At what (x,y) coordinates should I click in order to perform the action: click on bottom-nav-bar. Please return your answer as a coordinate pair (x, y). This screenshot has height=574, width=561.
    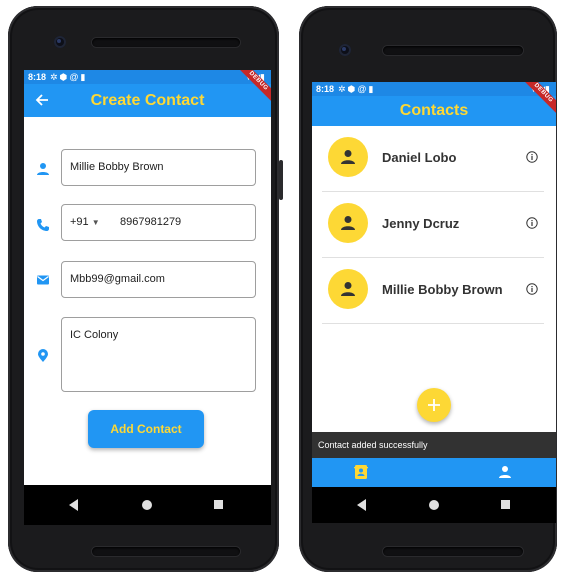
    Looking at the image, I should click on (434, 472).